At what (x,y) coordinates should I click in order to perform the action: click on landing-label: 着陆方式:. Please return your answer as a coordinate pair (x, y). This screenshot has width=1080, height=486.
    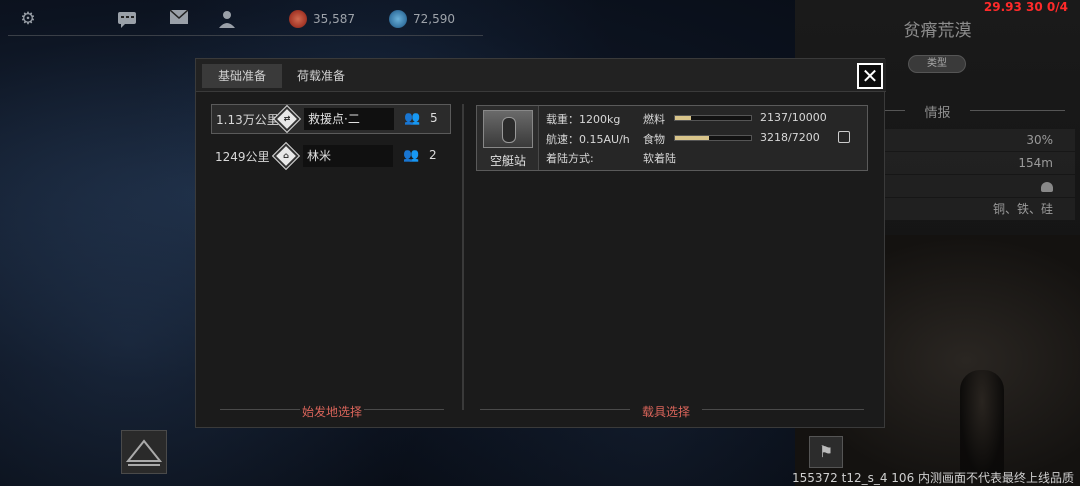
    Looking at the image, I should click on (570, 158).